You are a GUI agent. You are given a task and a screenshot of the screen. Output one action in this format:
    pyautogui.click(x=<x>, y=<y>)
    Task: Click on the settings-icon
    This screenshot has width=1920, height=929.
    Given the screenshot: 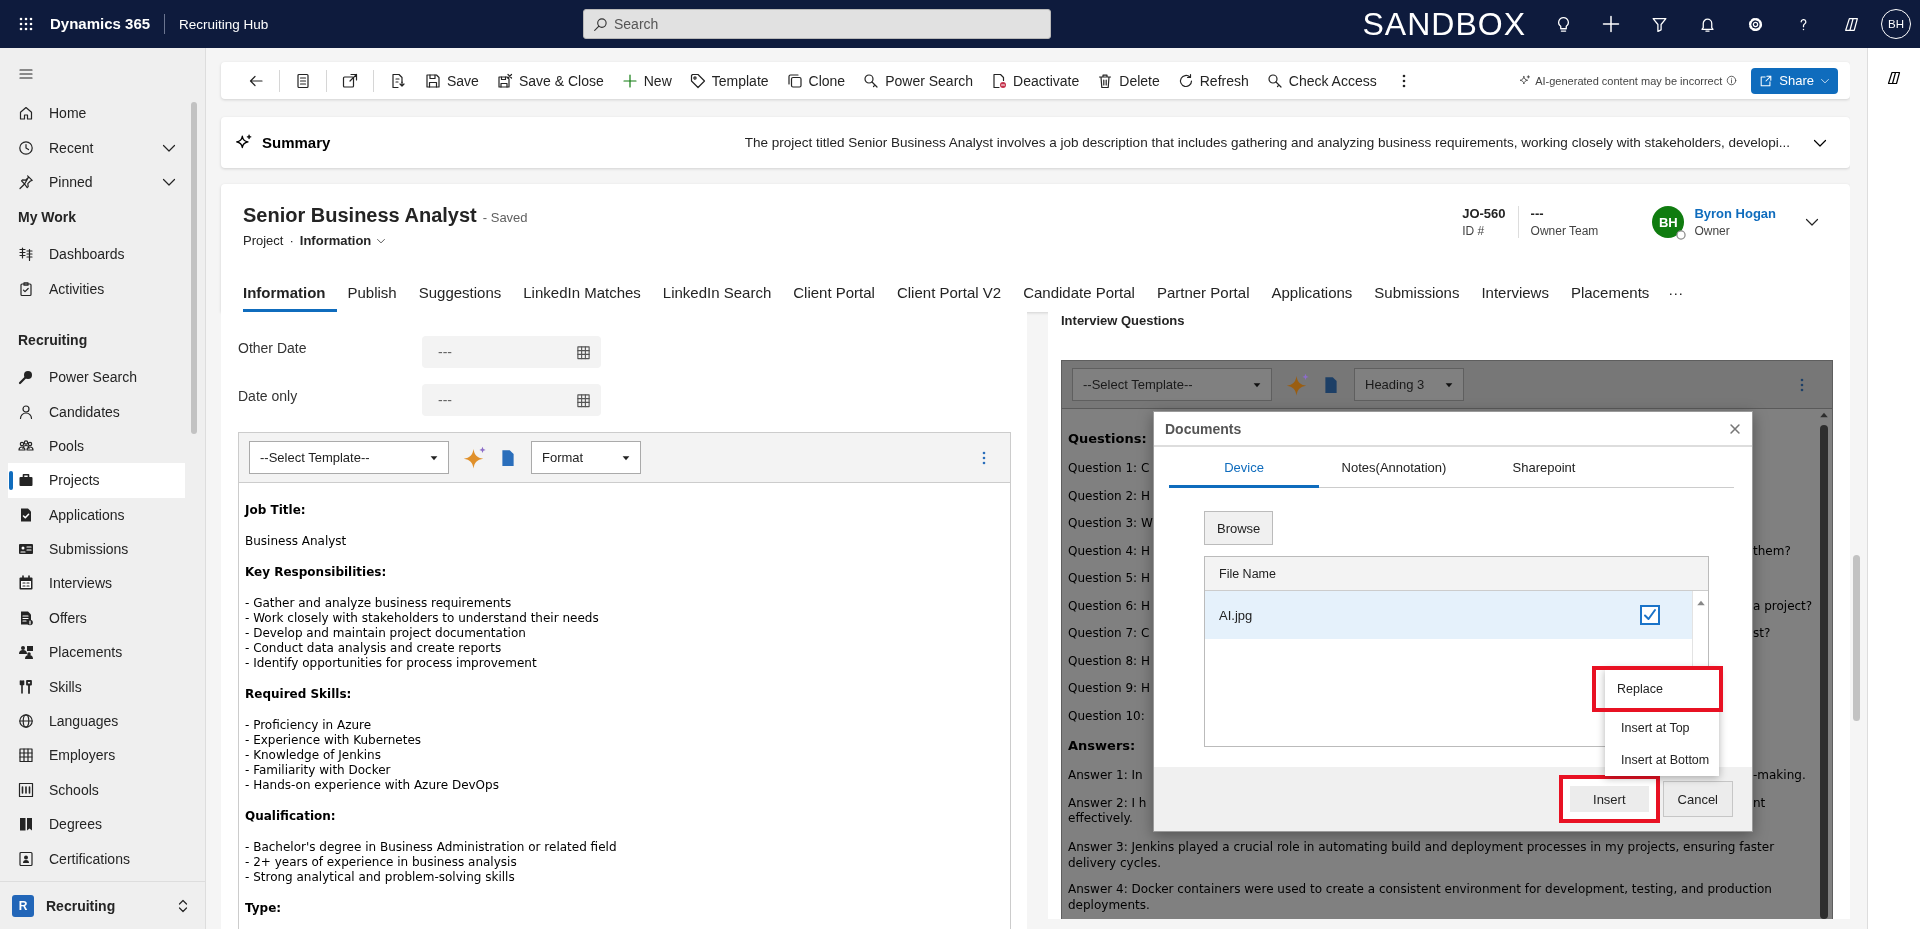 What is the action you would take?
    pyautogui.click(x=1755, y=24)
    